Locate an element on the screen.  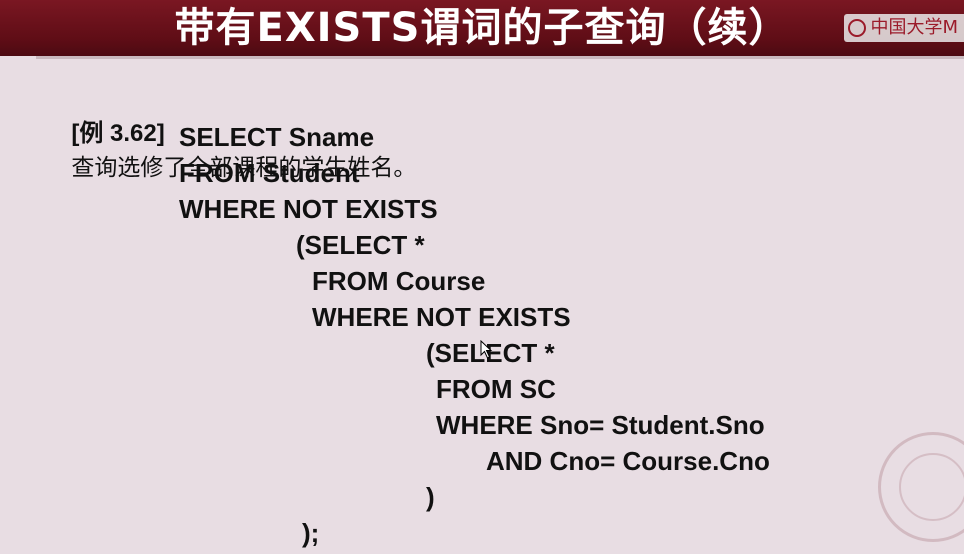
mouse-pointer-icon is located at coordinates (486, 349).